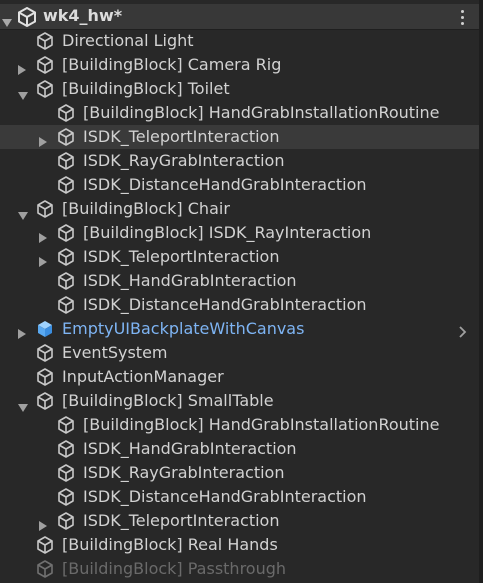  What do you see at coordinates (183, 328) in the screenshot?
I see `row-label: EmptyUIBackplateWithCanvas` at bounding box center [183, 328].